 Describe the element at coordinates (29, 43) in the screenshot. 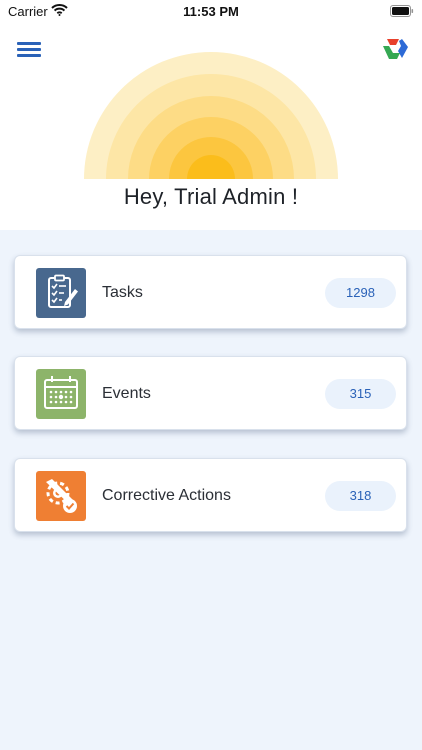

I see `hamburger-menu-icon` at that location.